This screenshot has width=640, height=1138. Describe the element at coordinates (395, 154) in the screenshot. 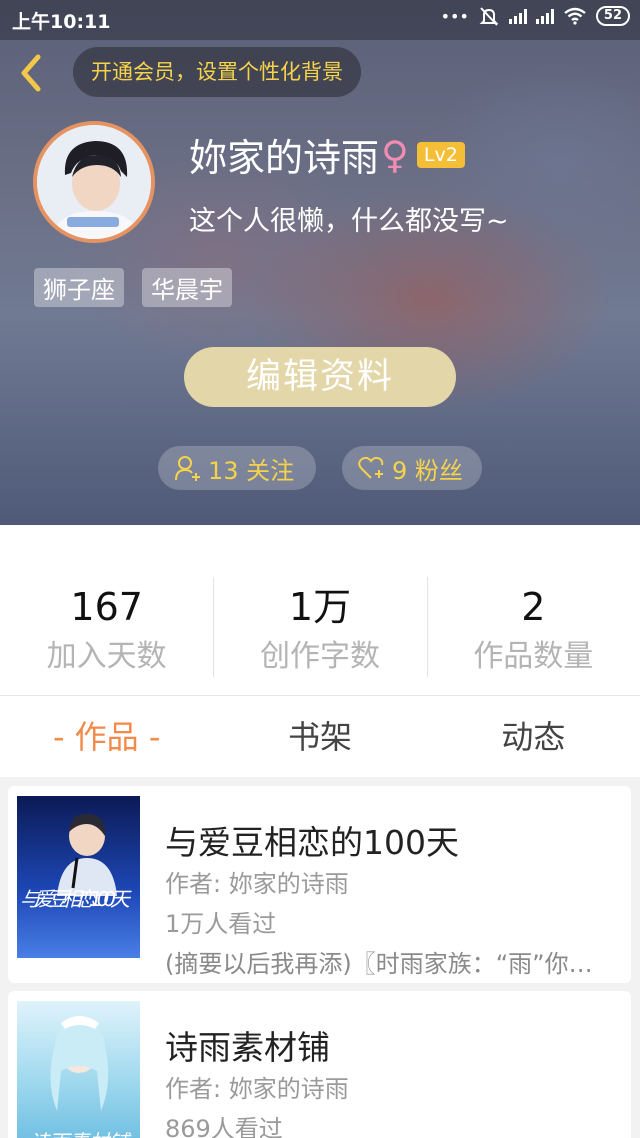

I see `female-icon: ♀` at that location.